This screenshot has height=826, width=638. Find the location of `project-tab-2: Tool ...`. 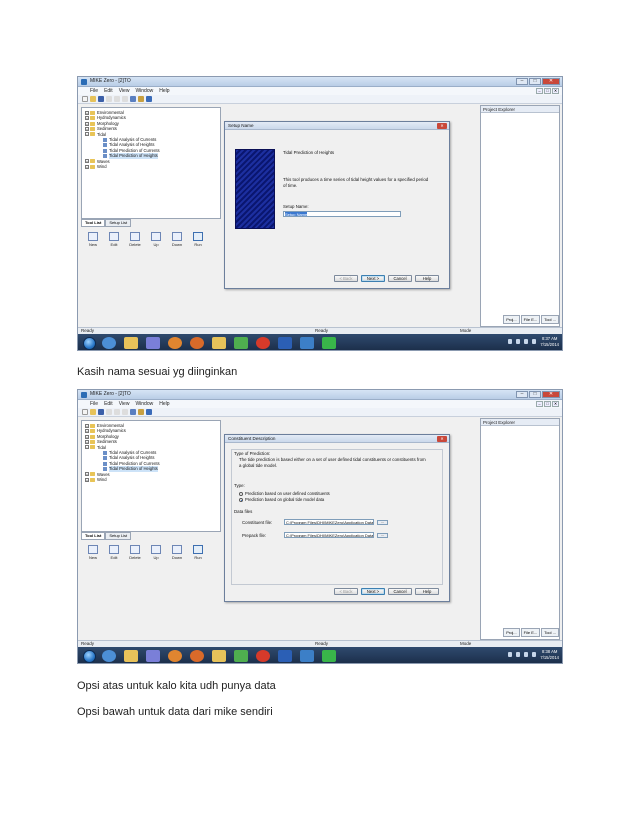

project-tab-2: Tool ... is located at coordinates (550, 319).